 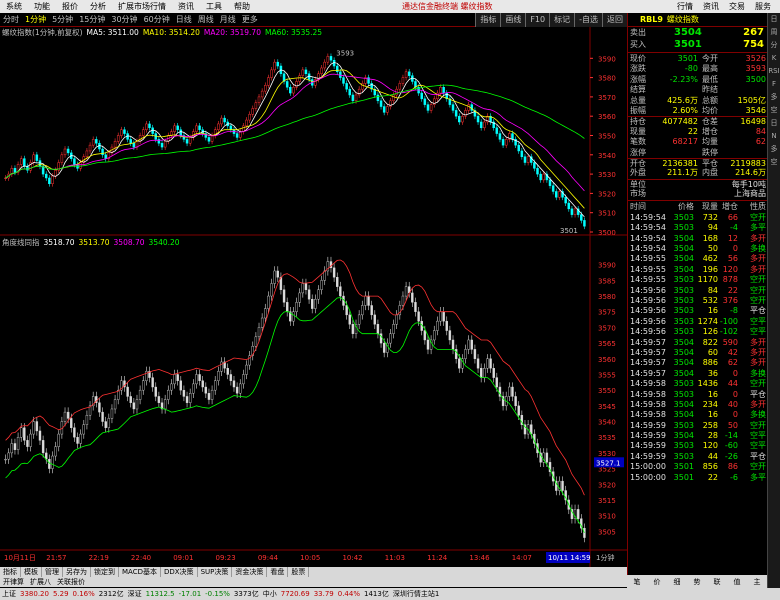 What do you see at coordinates (42, 6) in the screenshot?
I see `menu-item: 功能` at bounding box center [42, 6].